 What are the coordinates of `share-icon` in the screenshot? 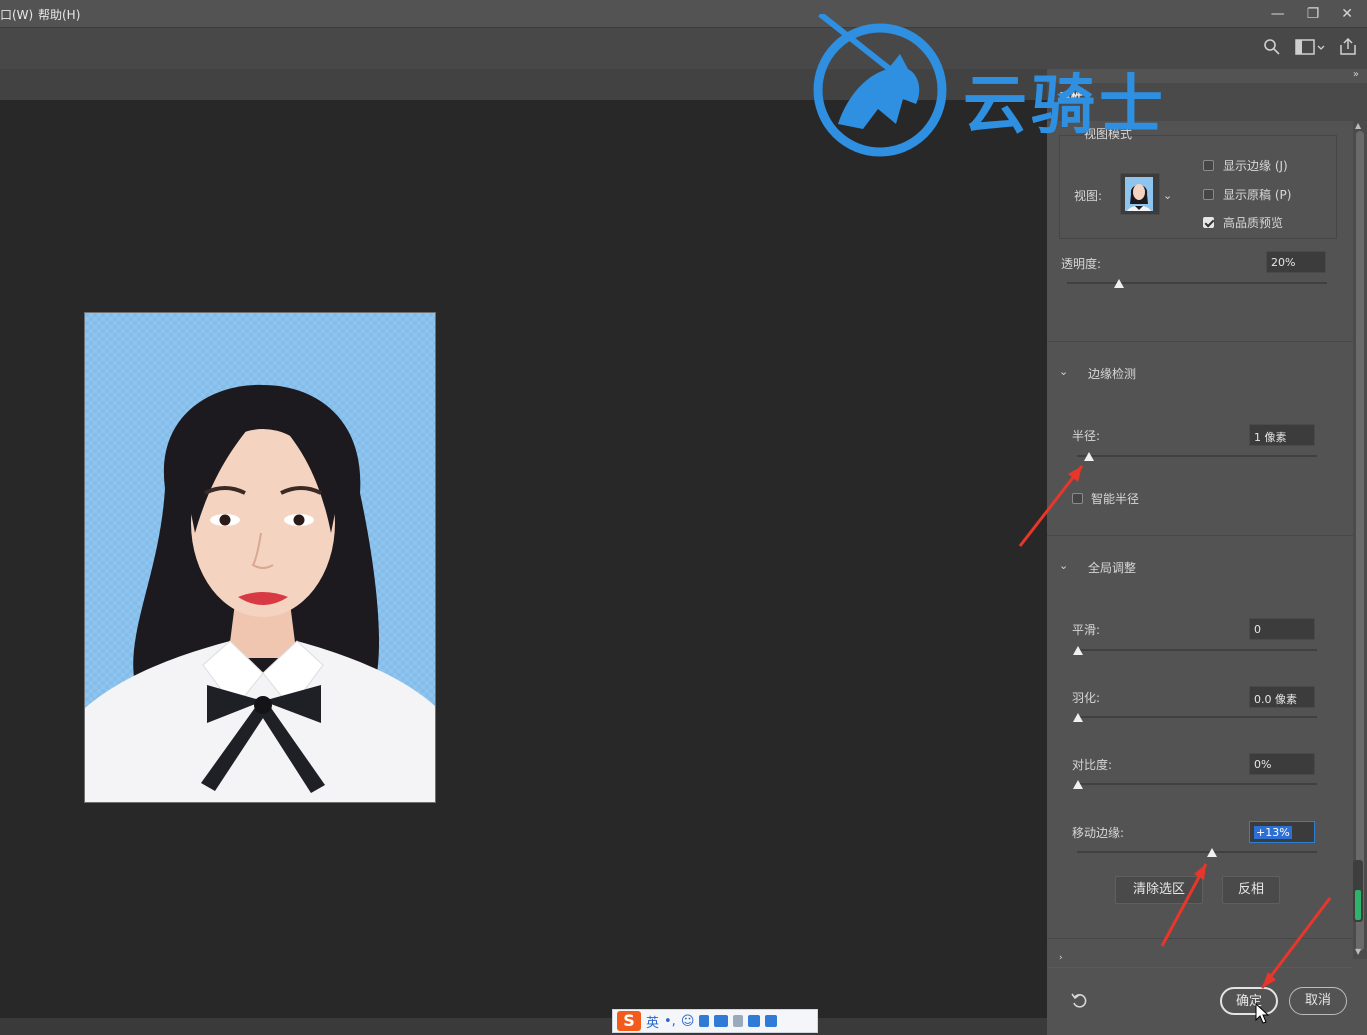 It's located at (1348, 47).